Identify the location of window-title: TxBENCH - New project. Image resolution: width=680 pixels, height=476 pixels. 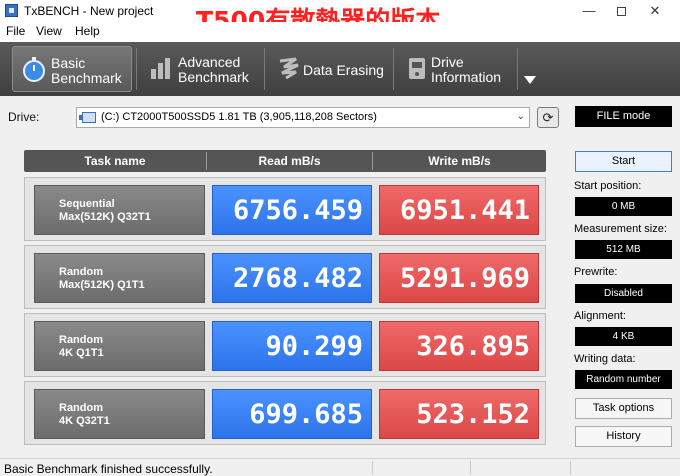
(89, 11).